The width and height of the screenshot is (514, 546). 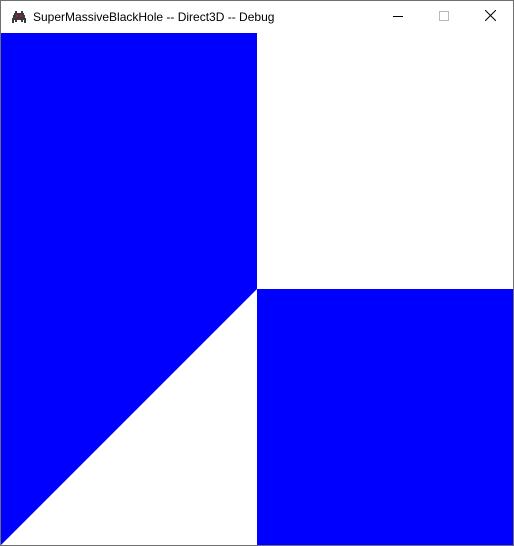 I want to click on caption-buttons, so click(x=444, y=17).